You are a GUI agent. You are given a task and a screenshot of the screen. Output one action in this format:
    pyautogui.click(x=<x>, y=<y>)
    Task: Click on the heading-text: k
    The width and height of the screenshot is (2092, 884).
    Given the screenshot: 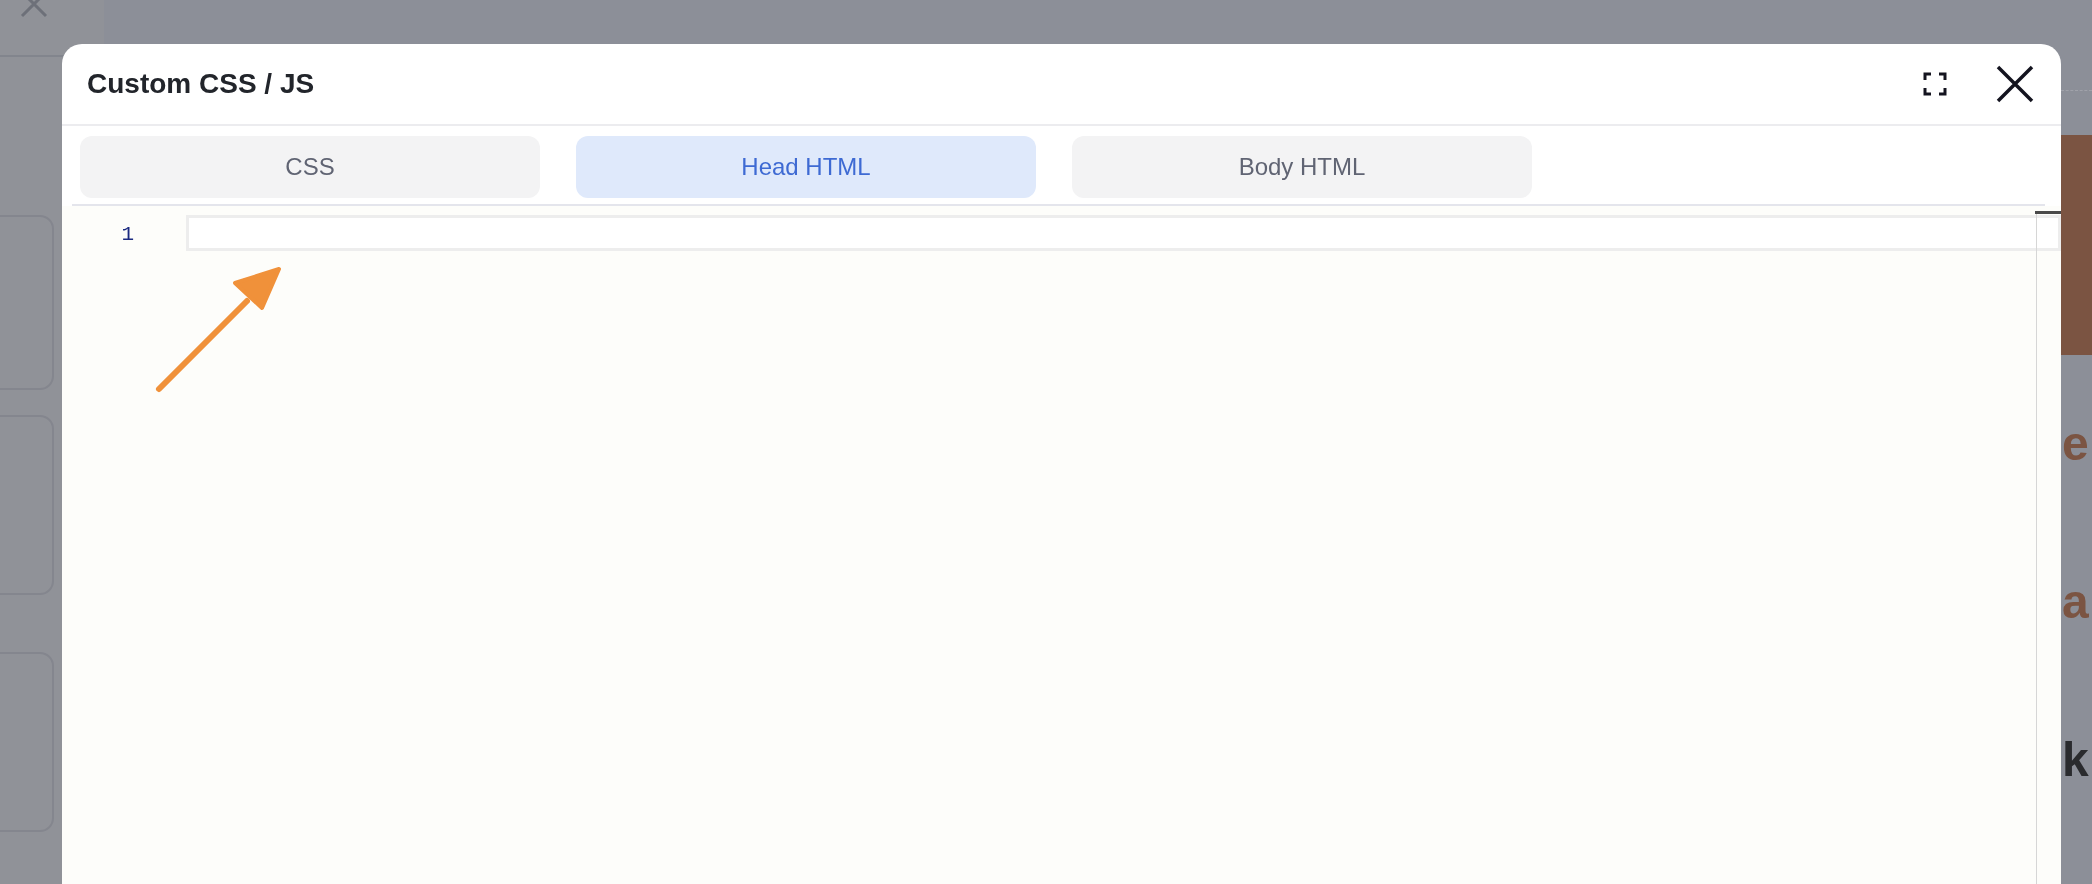 What is the action you would take?
    pyautogui.click(x=2076, y=760)
    